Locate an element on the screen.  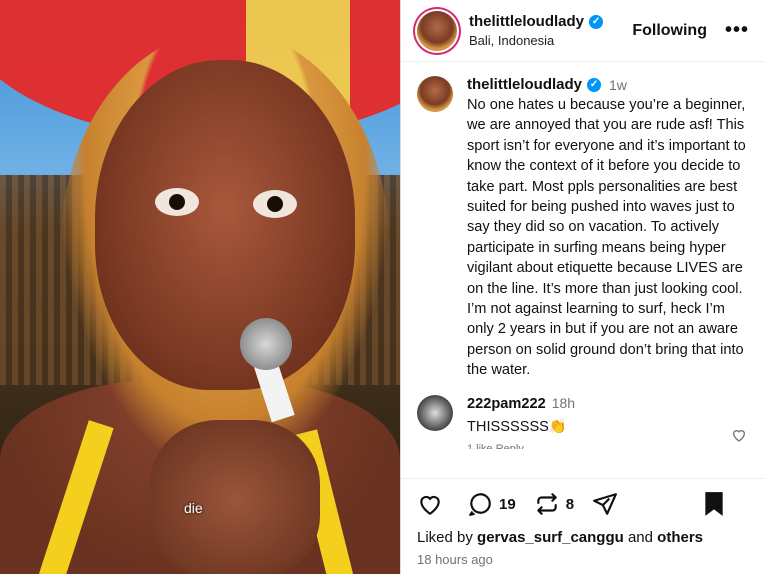
more-options-icon: ••• is located at coordinates (737, 30).